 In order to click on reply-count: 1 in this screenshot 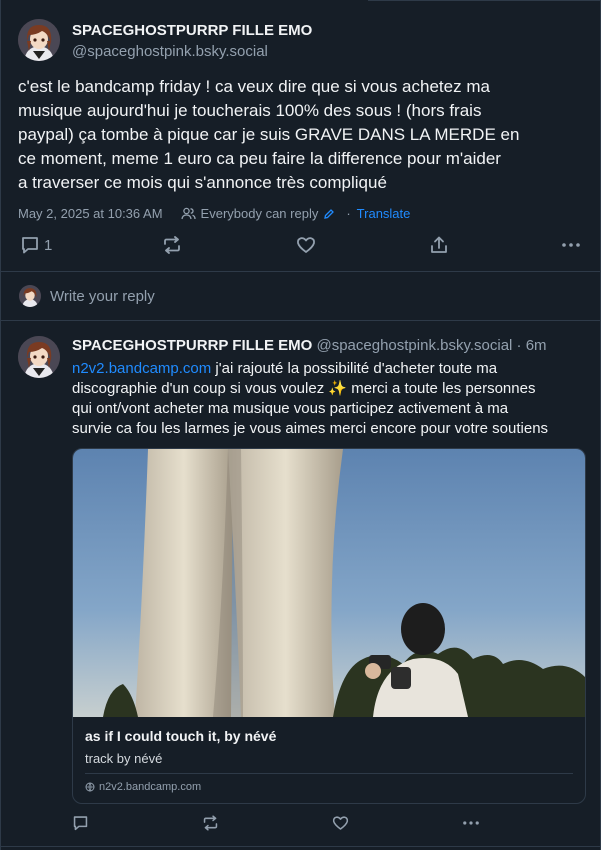, I will do `click(48, 245)`.